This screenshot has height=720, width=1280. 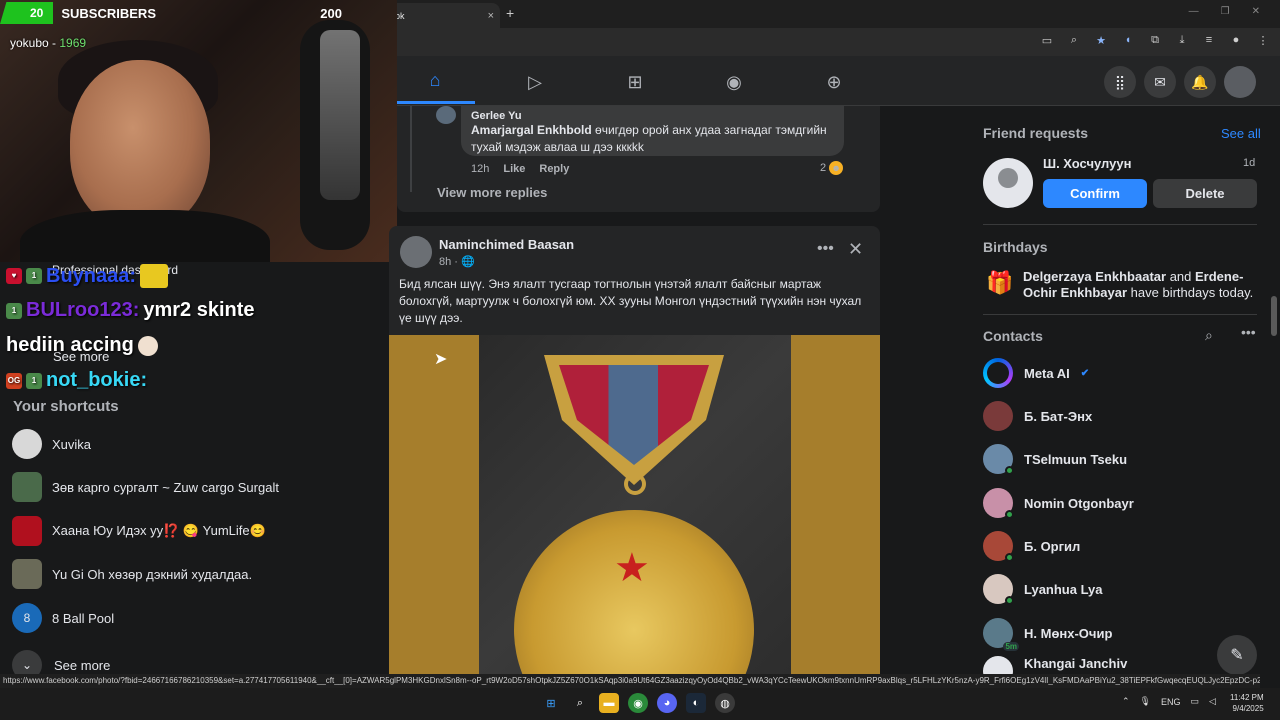 I want to click on shortcut-label: Хаана Юу Идэх уу⁉️ 😋 YumLife😊, so click(x=159, y=530).